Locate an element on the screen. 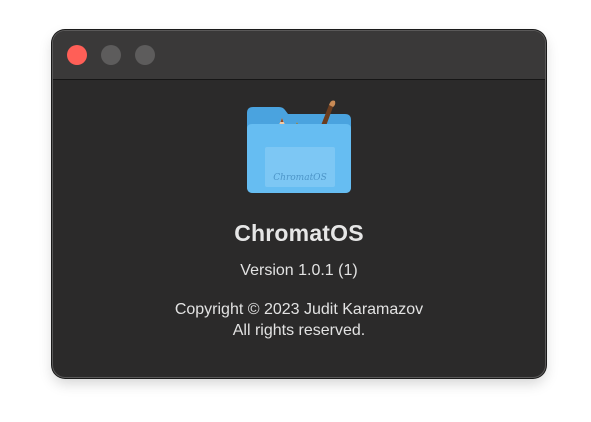 Image resolution: width=591 pixels, height=422 pixels. folder-icon-label: ChromatOS is located at coordinates (299, 178).